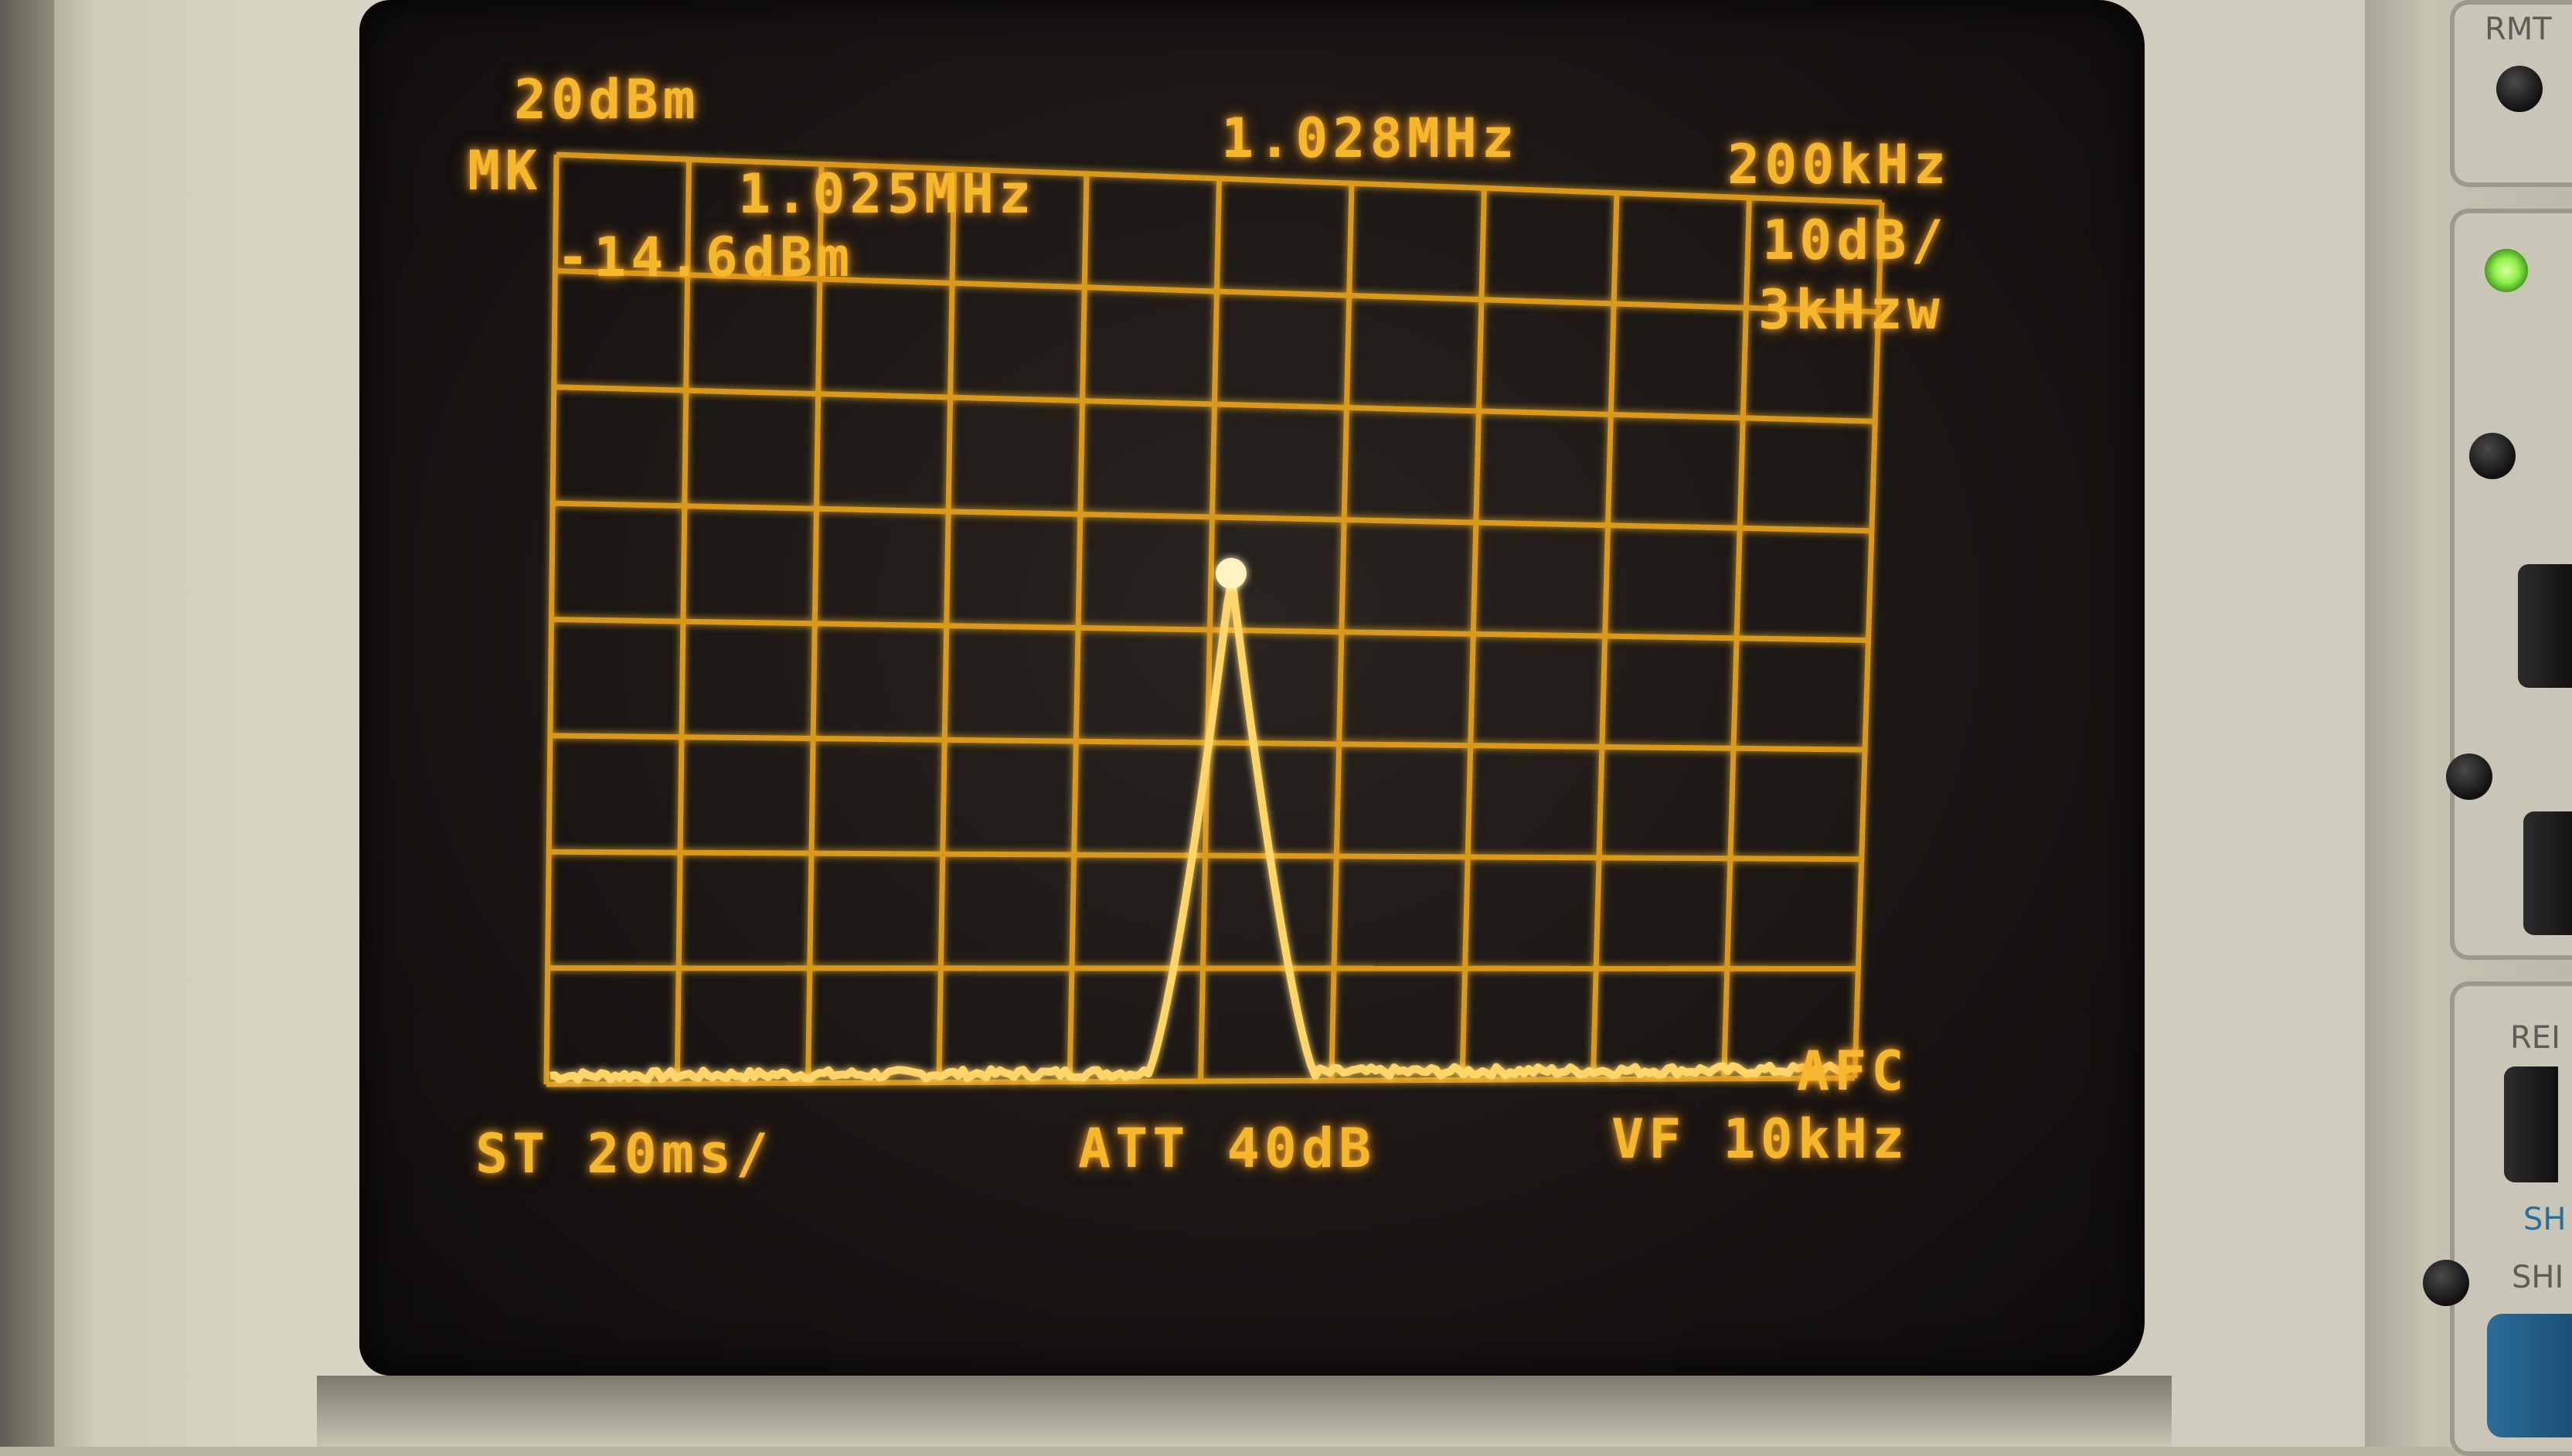 This screenshot has width=2572, height=1456. Describe the element at coordinates (705, 258) in the screenshot. I see `marker-level: -14.6dBm` at that location.